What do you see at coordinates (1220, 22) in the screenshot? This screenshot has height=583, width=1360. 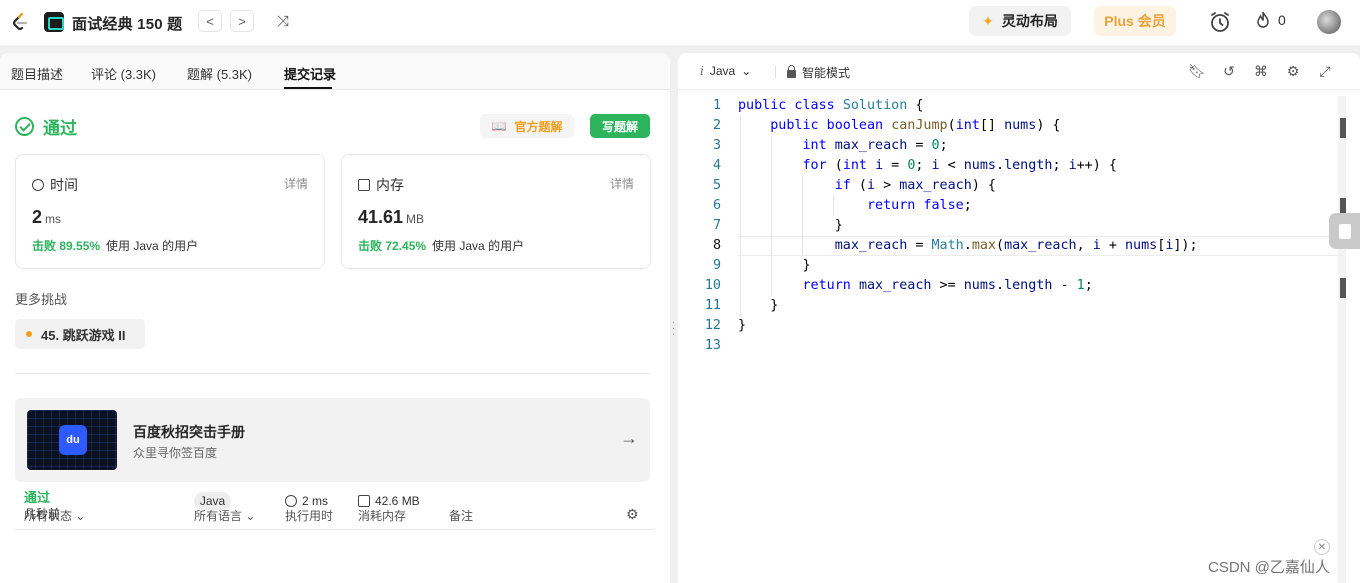 I see `alarm-clock-icon` at bounding box center [1220, 22].